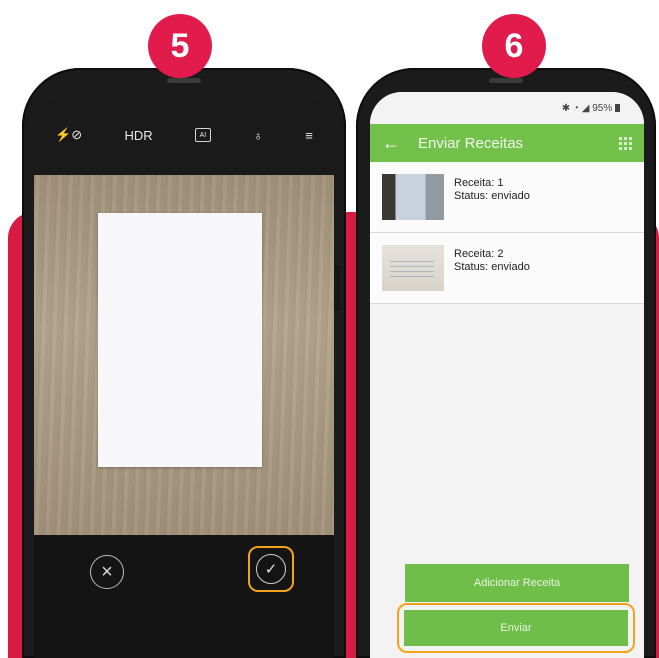 Image resolution: width=659 pixels, height=658 pixels. I want to click on send-button: Enviar, so click(516, 628).